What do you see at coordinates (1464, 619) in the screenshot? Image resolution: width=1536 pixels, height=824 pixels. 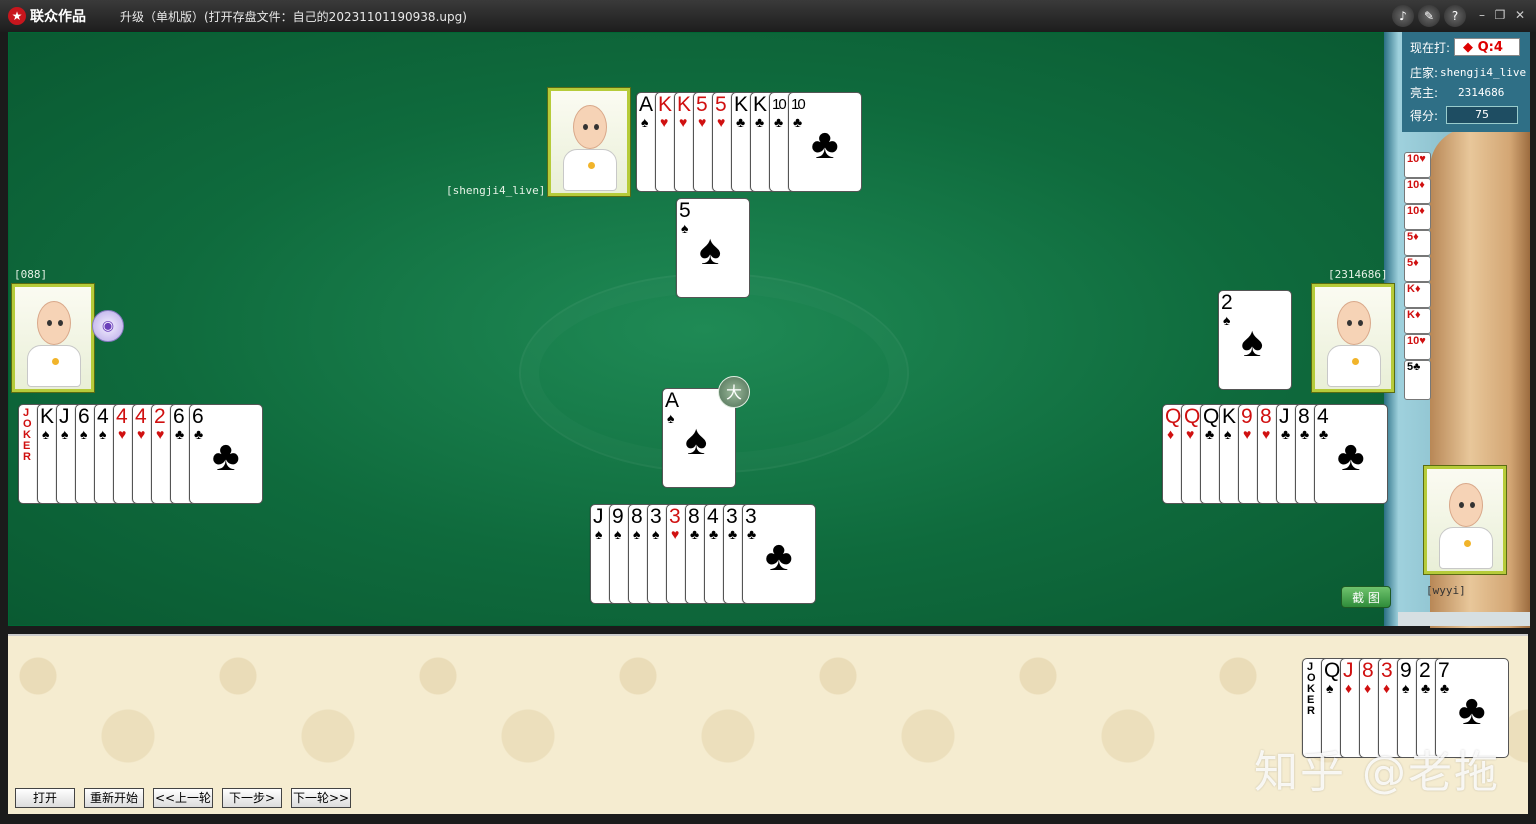 I see `panel-rail` at bounding box center [1464, 619].